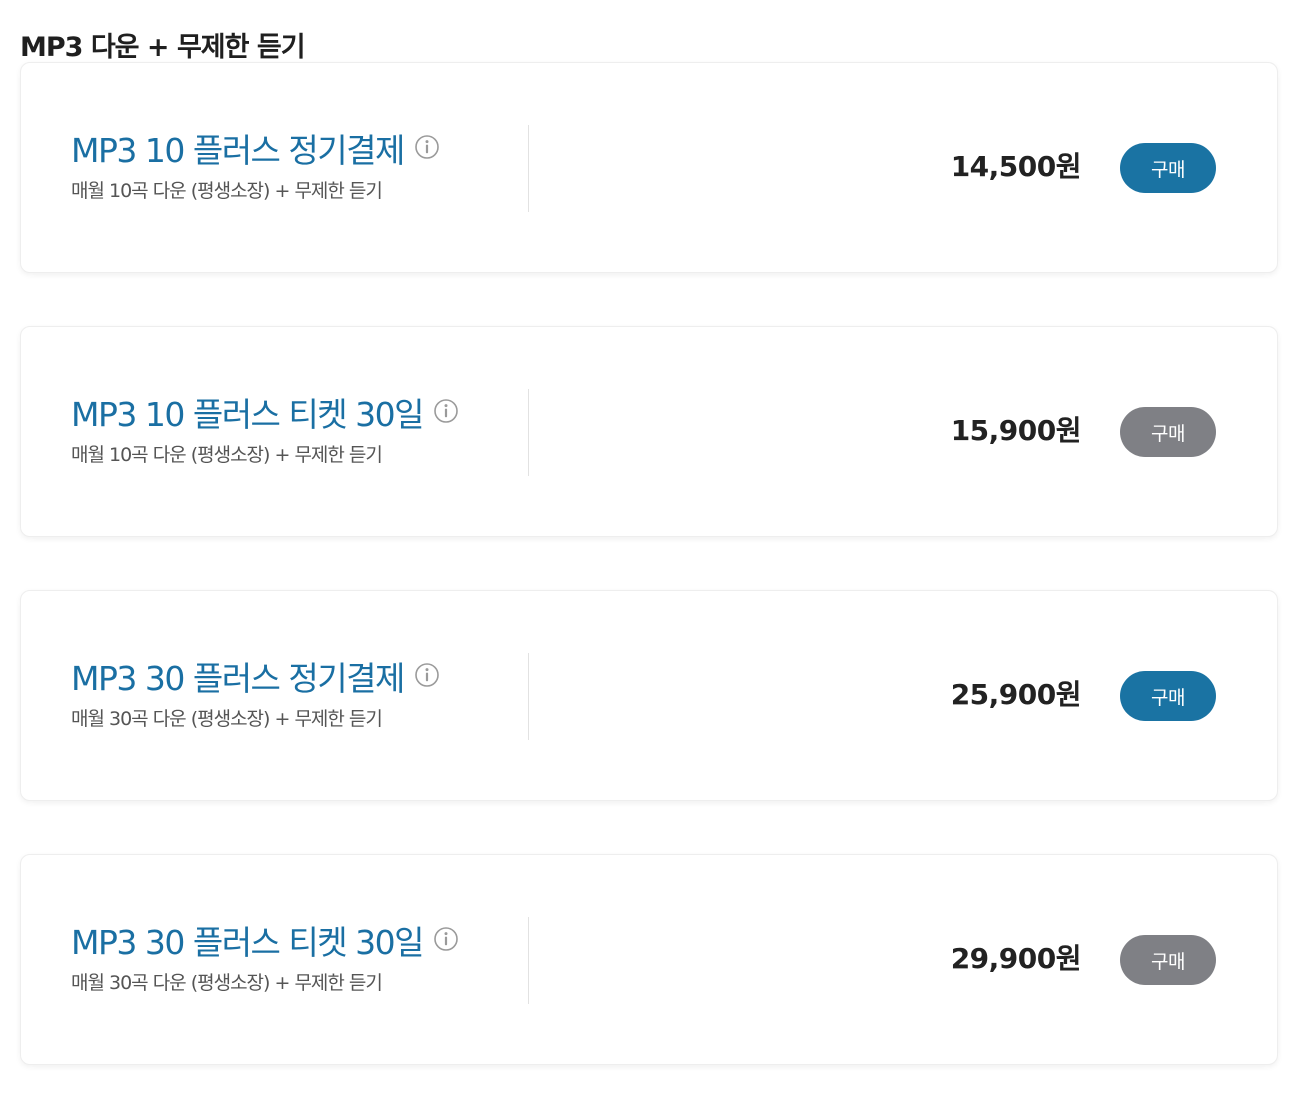 The image size is (1297, 1105). I want to click on plan-name-row: MP3 30 플러스 정기결제, so click(255, 679).